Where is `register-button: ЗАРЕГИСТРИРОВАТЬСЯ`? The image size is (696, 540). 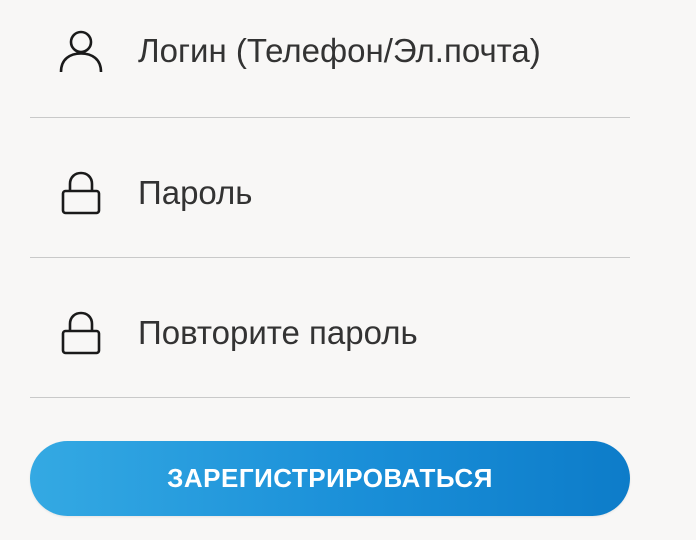
register-button: ЗАРЕГИСТРИРОВАТЬСЯ is located at coordinates (330, 478).